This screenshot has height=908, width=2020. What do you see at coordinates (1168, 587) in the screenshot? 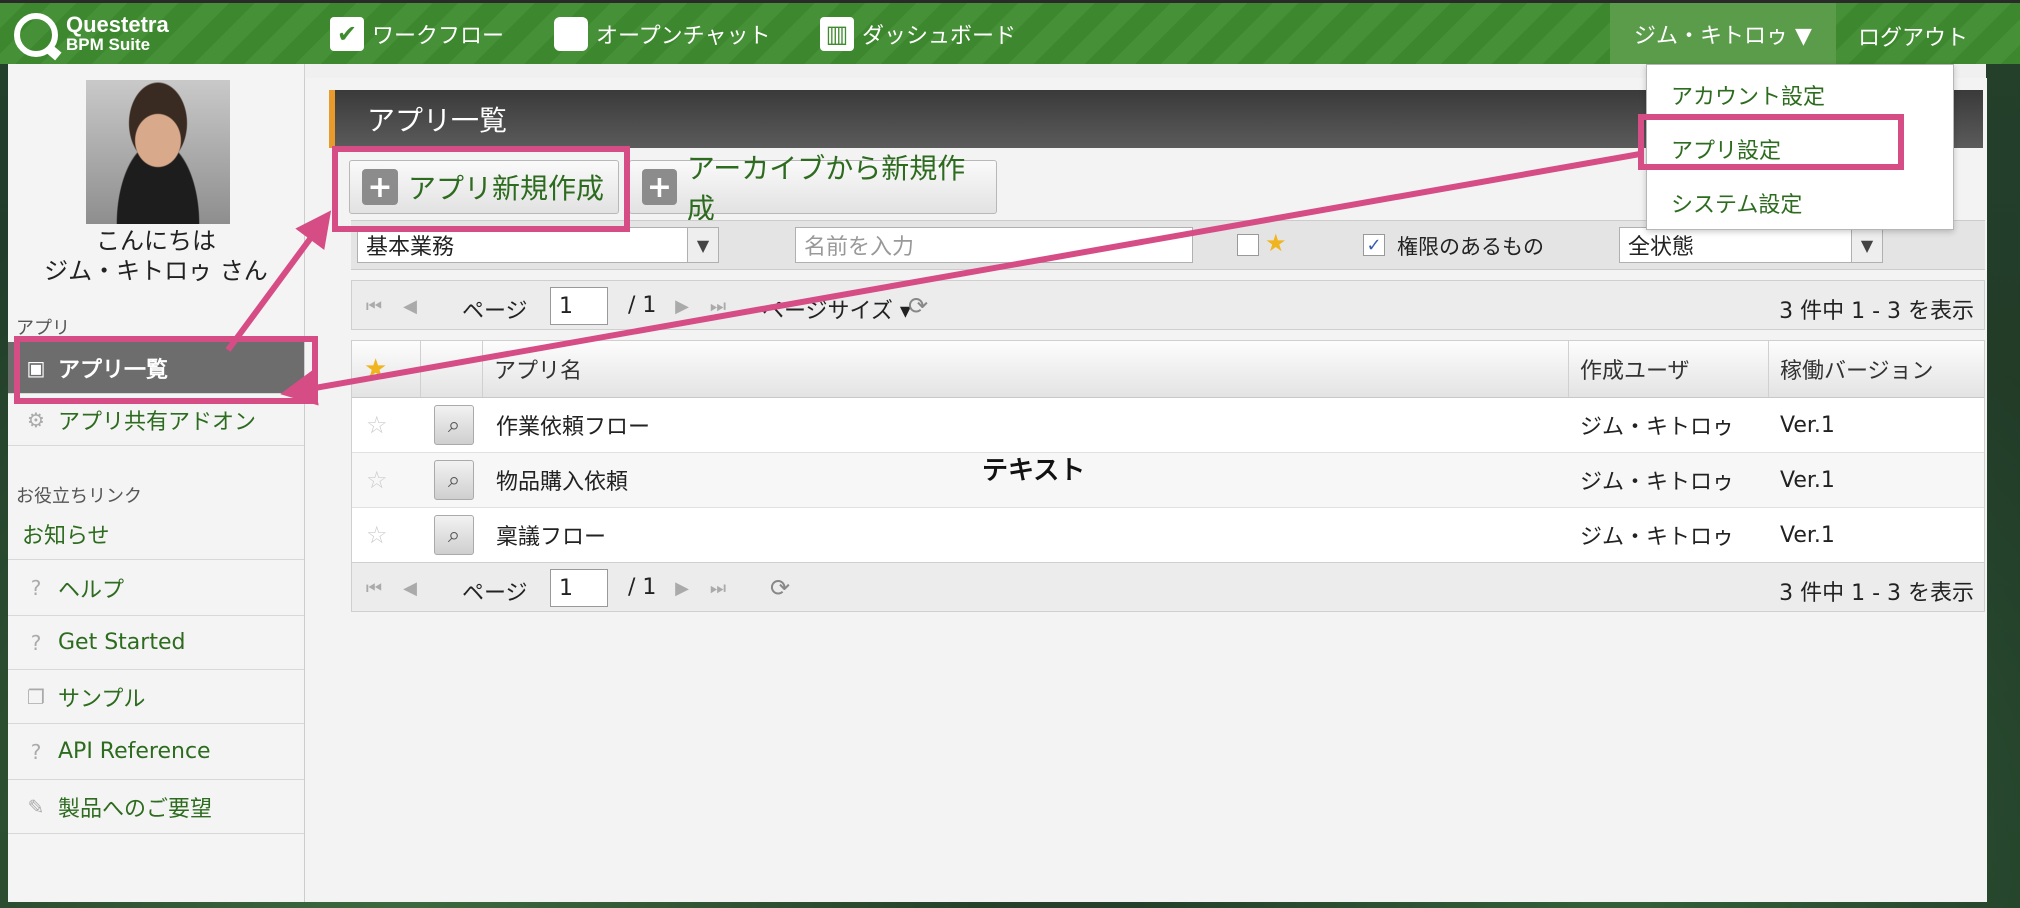
I see `pager-bottom: ⏮ ◀ ページ 1 / 1 ▶ ⏭ ⟳ 3 件中 1 - 3 を表示` at bounding box center [1168, 587].